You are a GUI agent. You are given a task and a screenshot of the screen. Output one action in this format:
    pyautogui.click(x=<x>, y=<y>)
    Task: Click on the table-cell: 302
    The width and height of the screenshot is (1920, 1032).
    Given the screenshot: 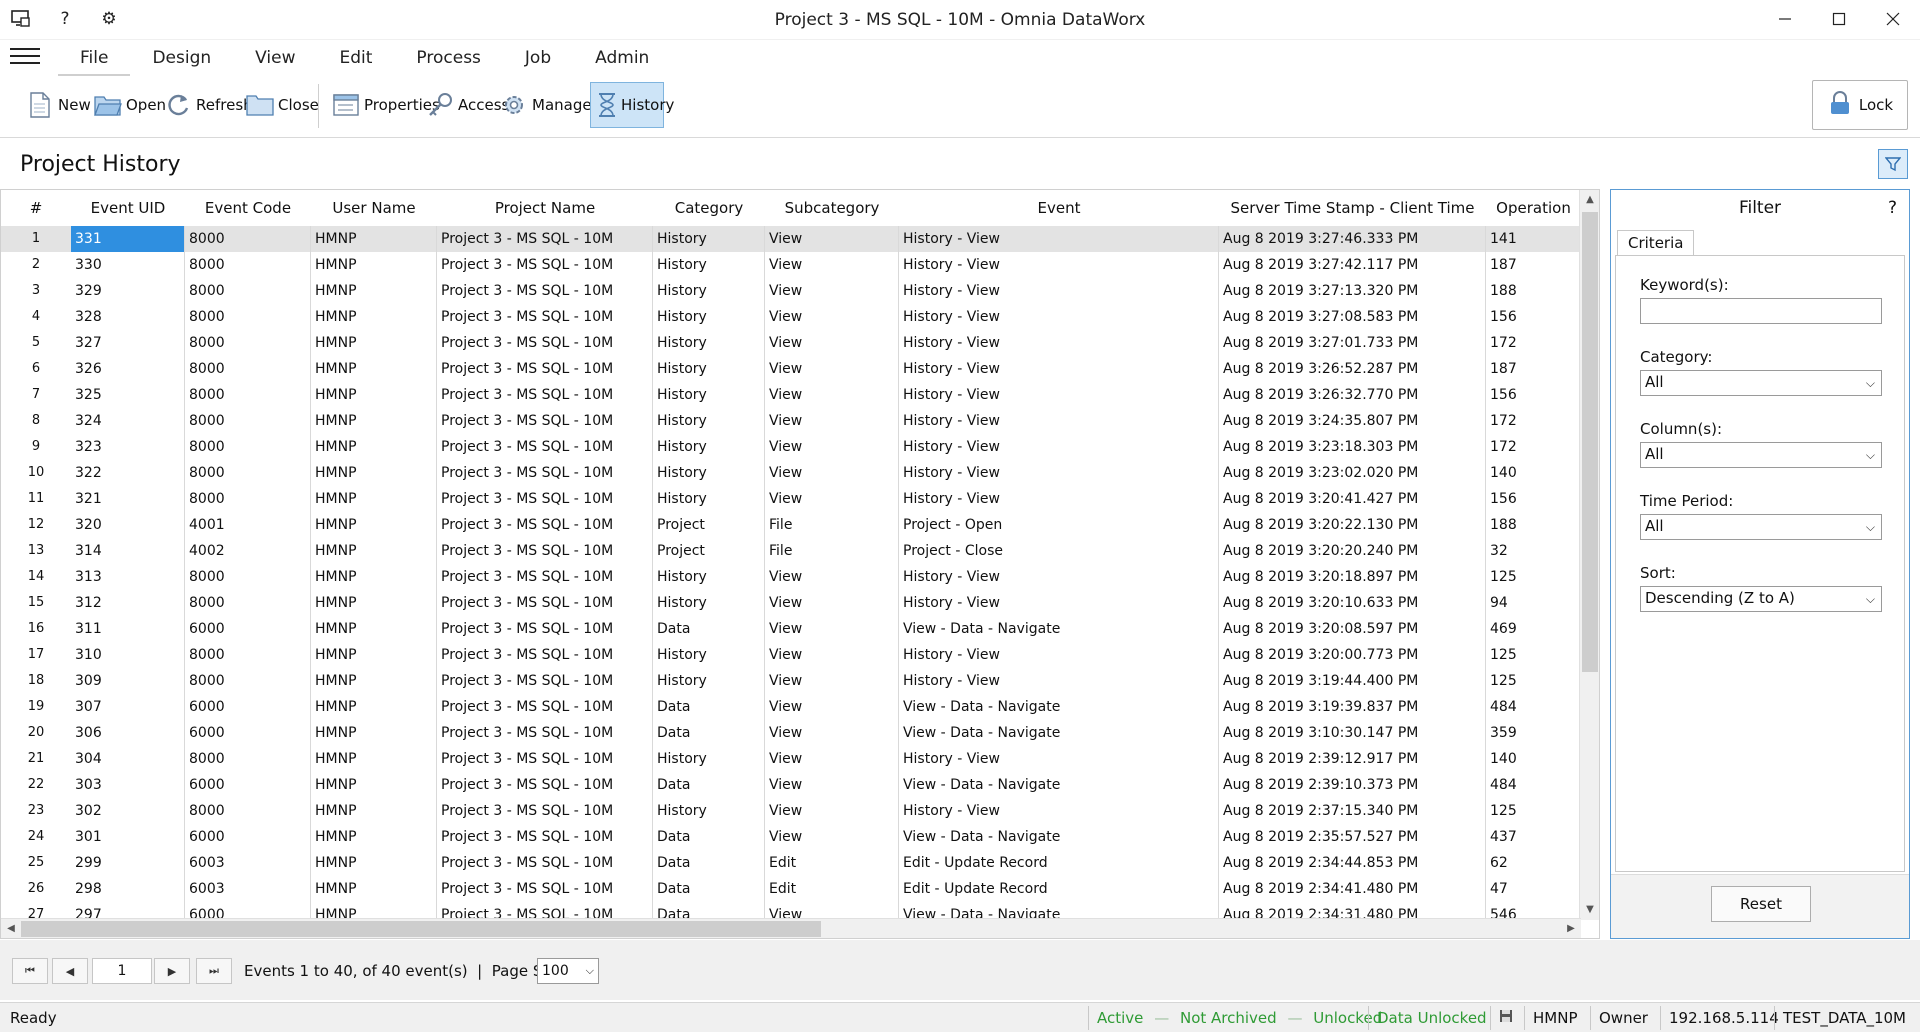 What is the action you would take?
    pyautogui.click(x=128, y=811)
    